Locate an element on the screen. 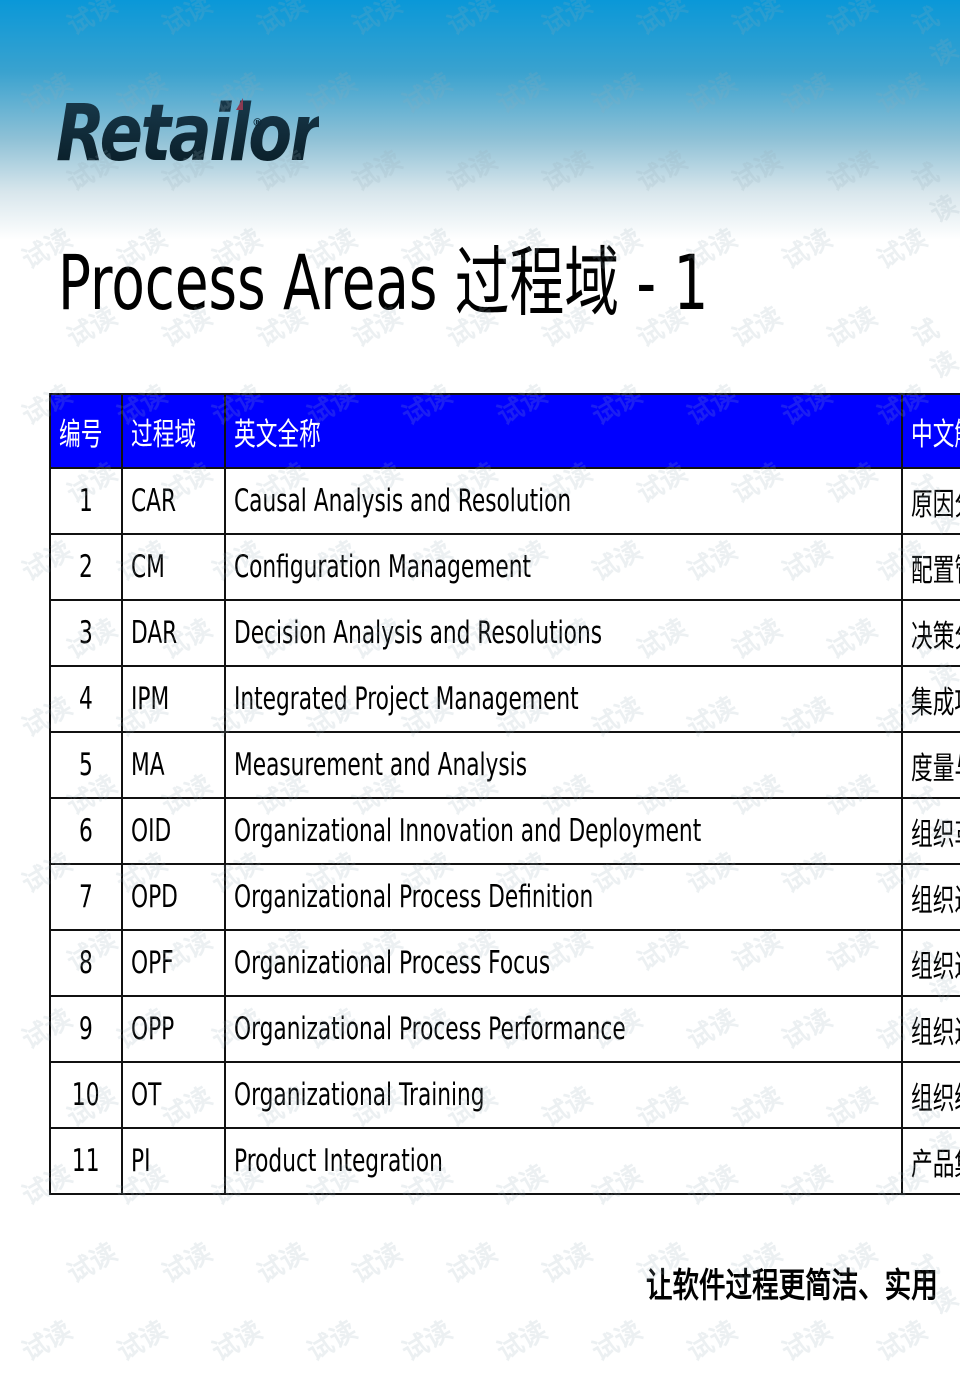  cell-english-name: Measurement and Analysis is located at coordinates (563, 765).